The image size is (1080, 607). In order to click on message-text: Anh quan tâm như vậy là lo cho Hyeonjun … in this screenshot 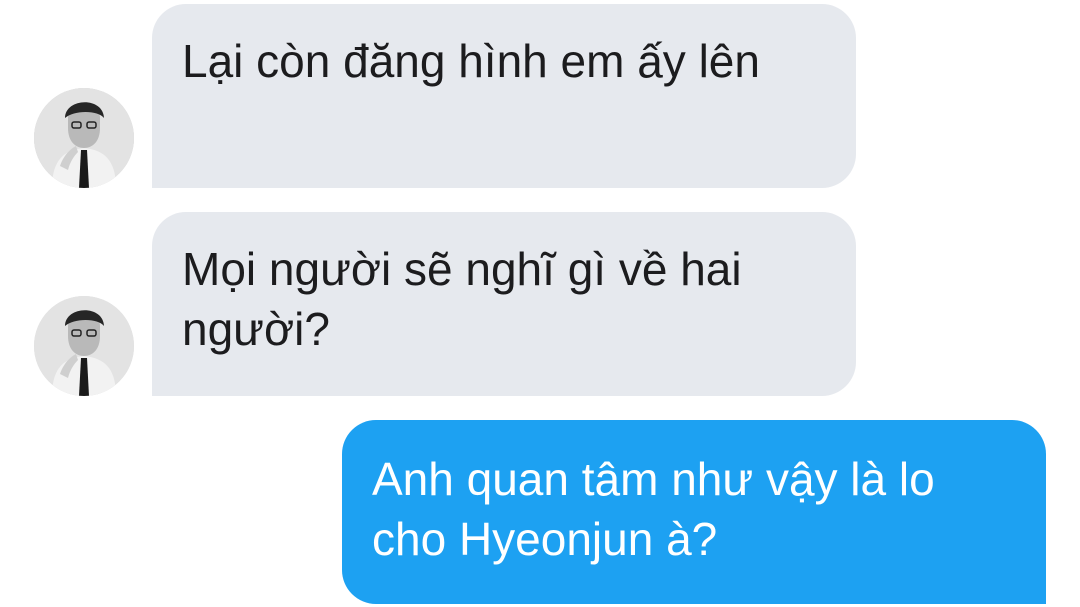, I will do `click(653, 509)`.